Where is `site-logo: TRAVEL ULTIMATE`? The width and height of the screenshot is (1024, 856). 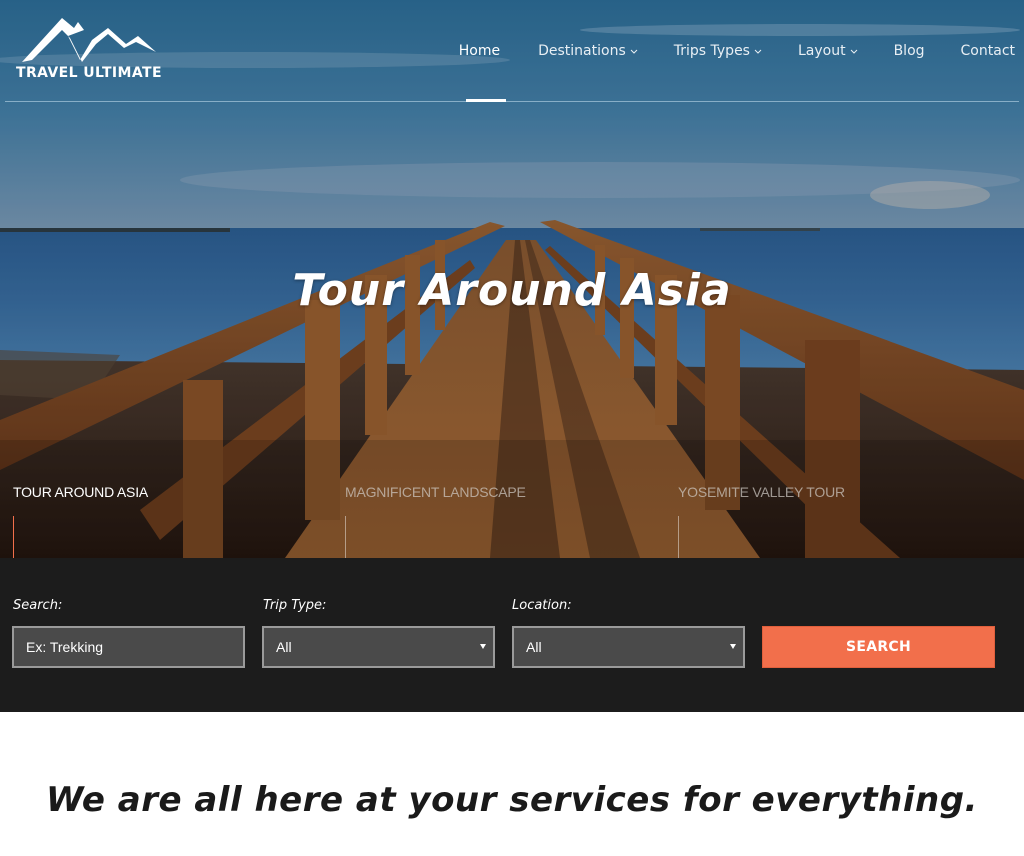
site-logo: TRAVEL ULTIMATE is located at coordinates (88, 51).